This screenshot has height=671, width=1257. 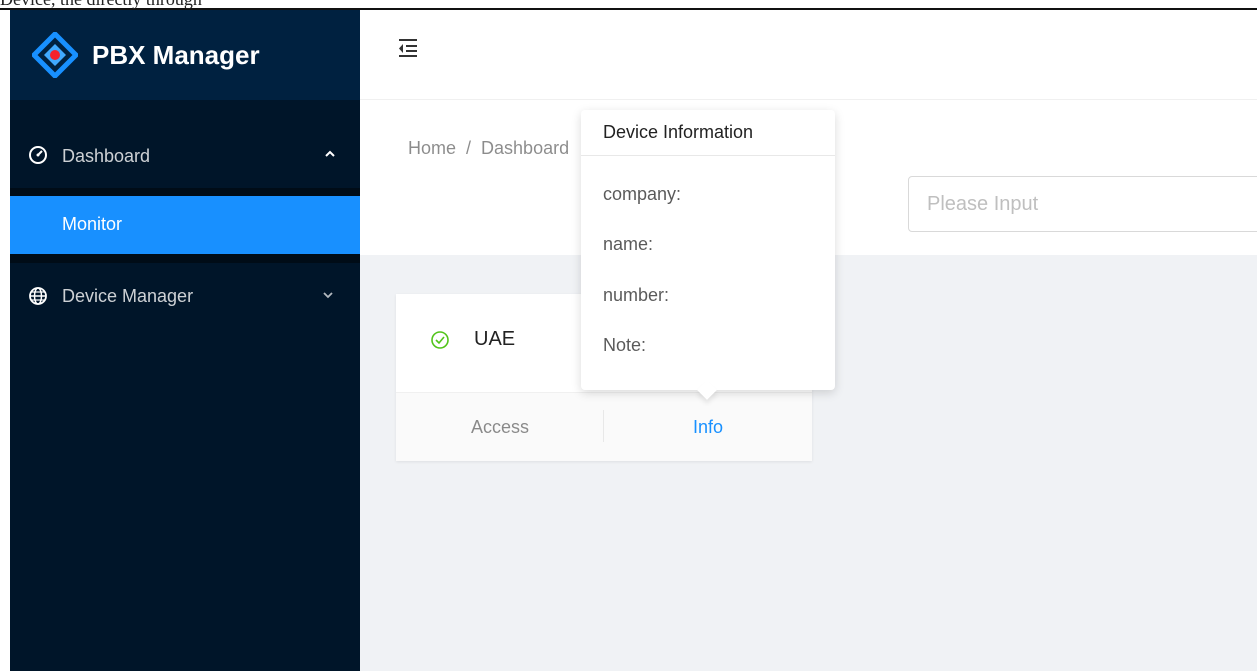 I want to click on popover-title-text: Device Information, so click(x=678, y=132).